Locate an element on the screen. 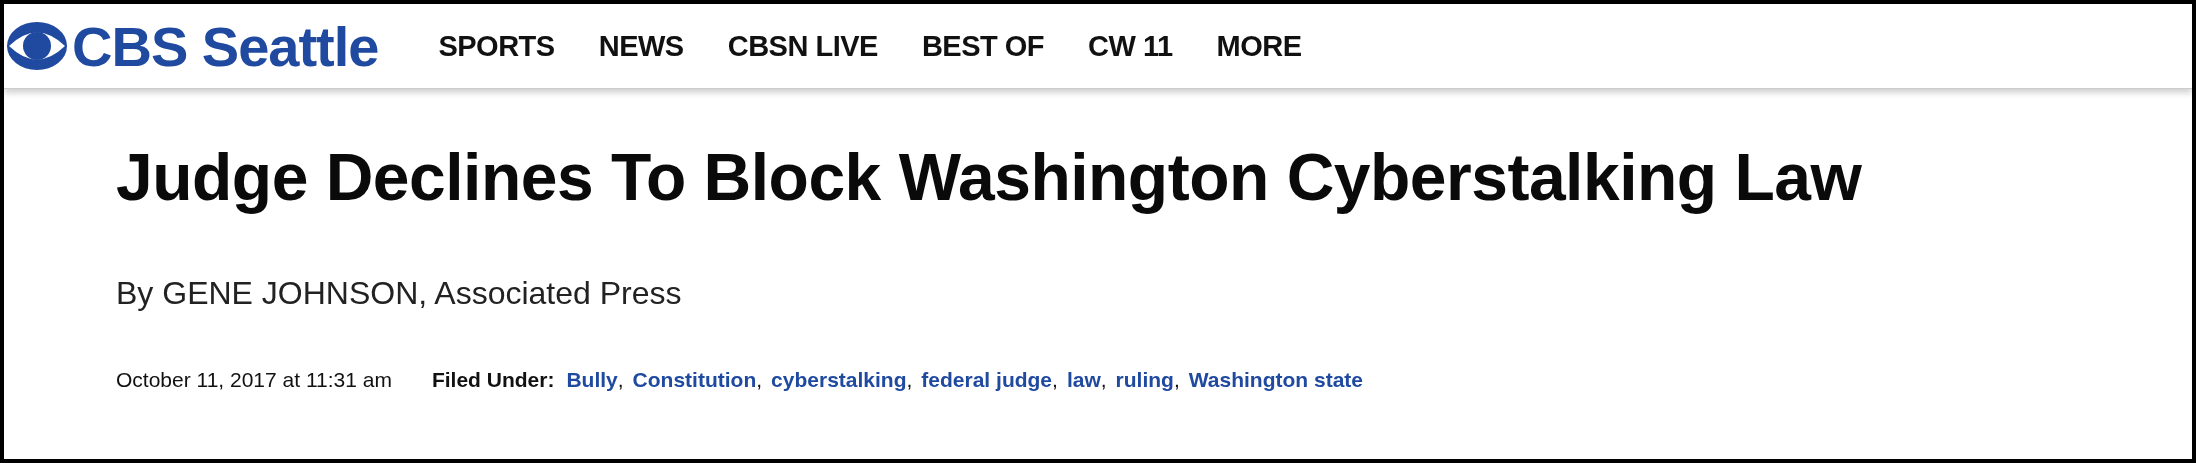  nav-link: CBSN LIVE is located at coordinates (802, 46).